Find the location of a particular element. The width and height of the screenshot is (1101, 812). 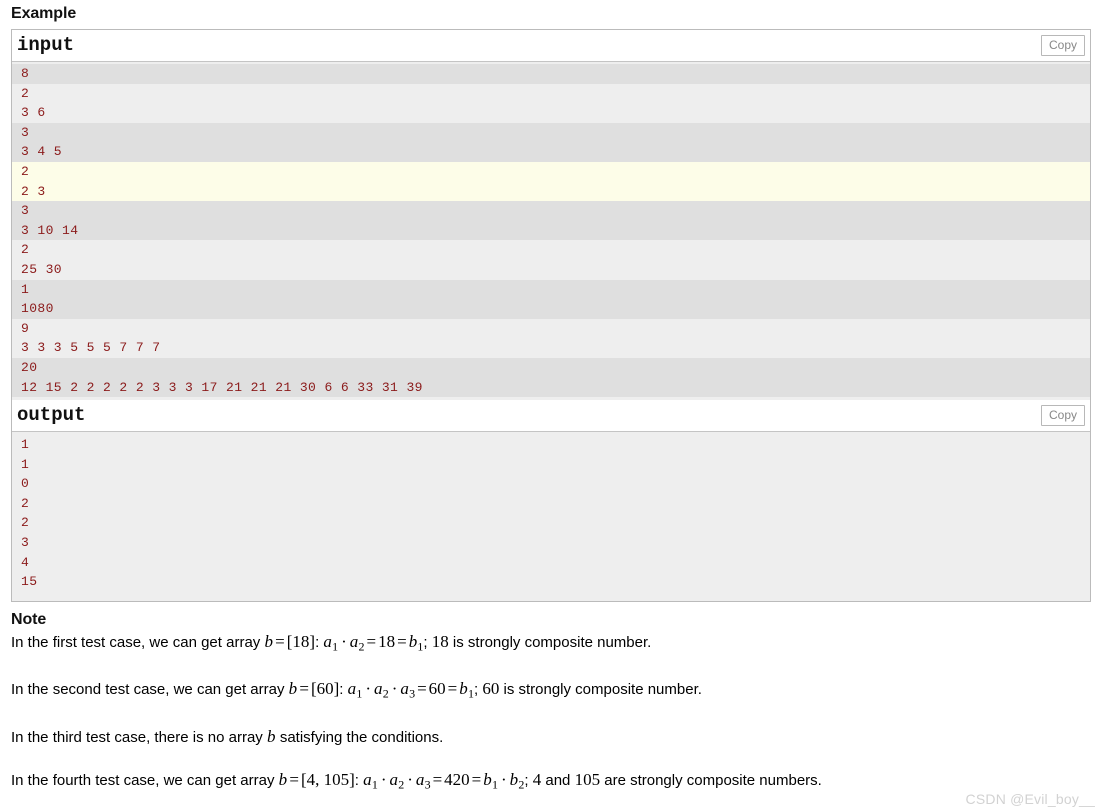

output-bottom-padding is located at coordinates (551, 594).